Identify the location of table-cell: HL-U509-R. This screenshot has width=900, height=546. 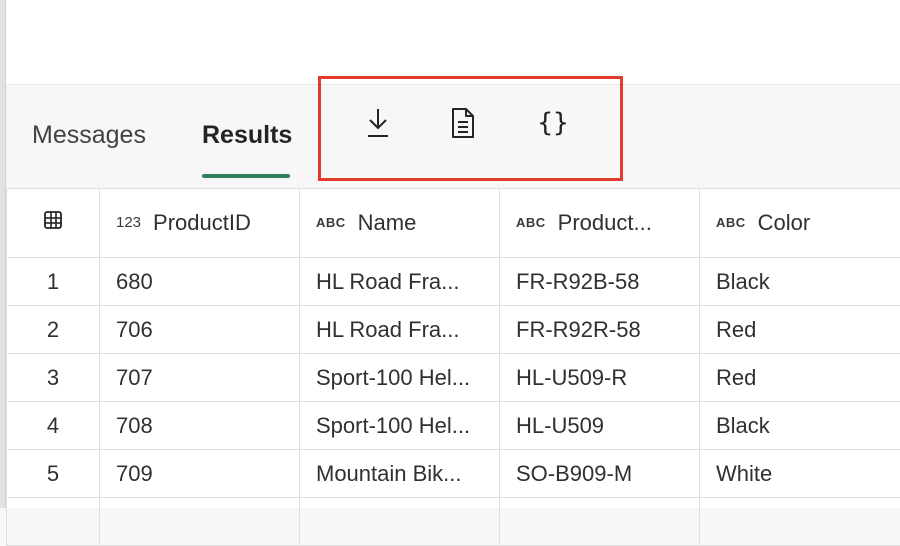
(600, 378).